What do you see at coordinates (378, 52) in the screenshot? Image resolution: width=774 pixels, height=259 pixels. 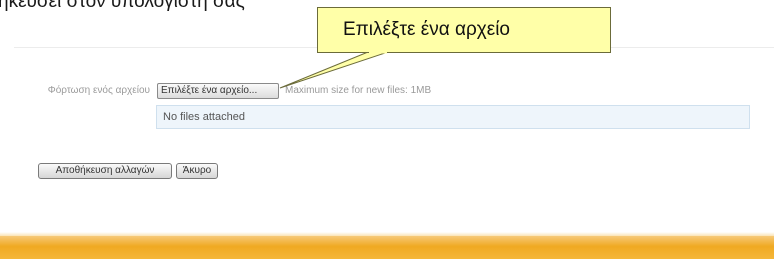 I see `callout-pointer-join` at bounding box center [378, 52].